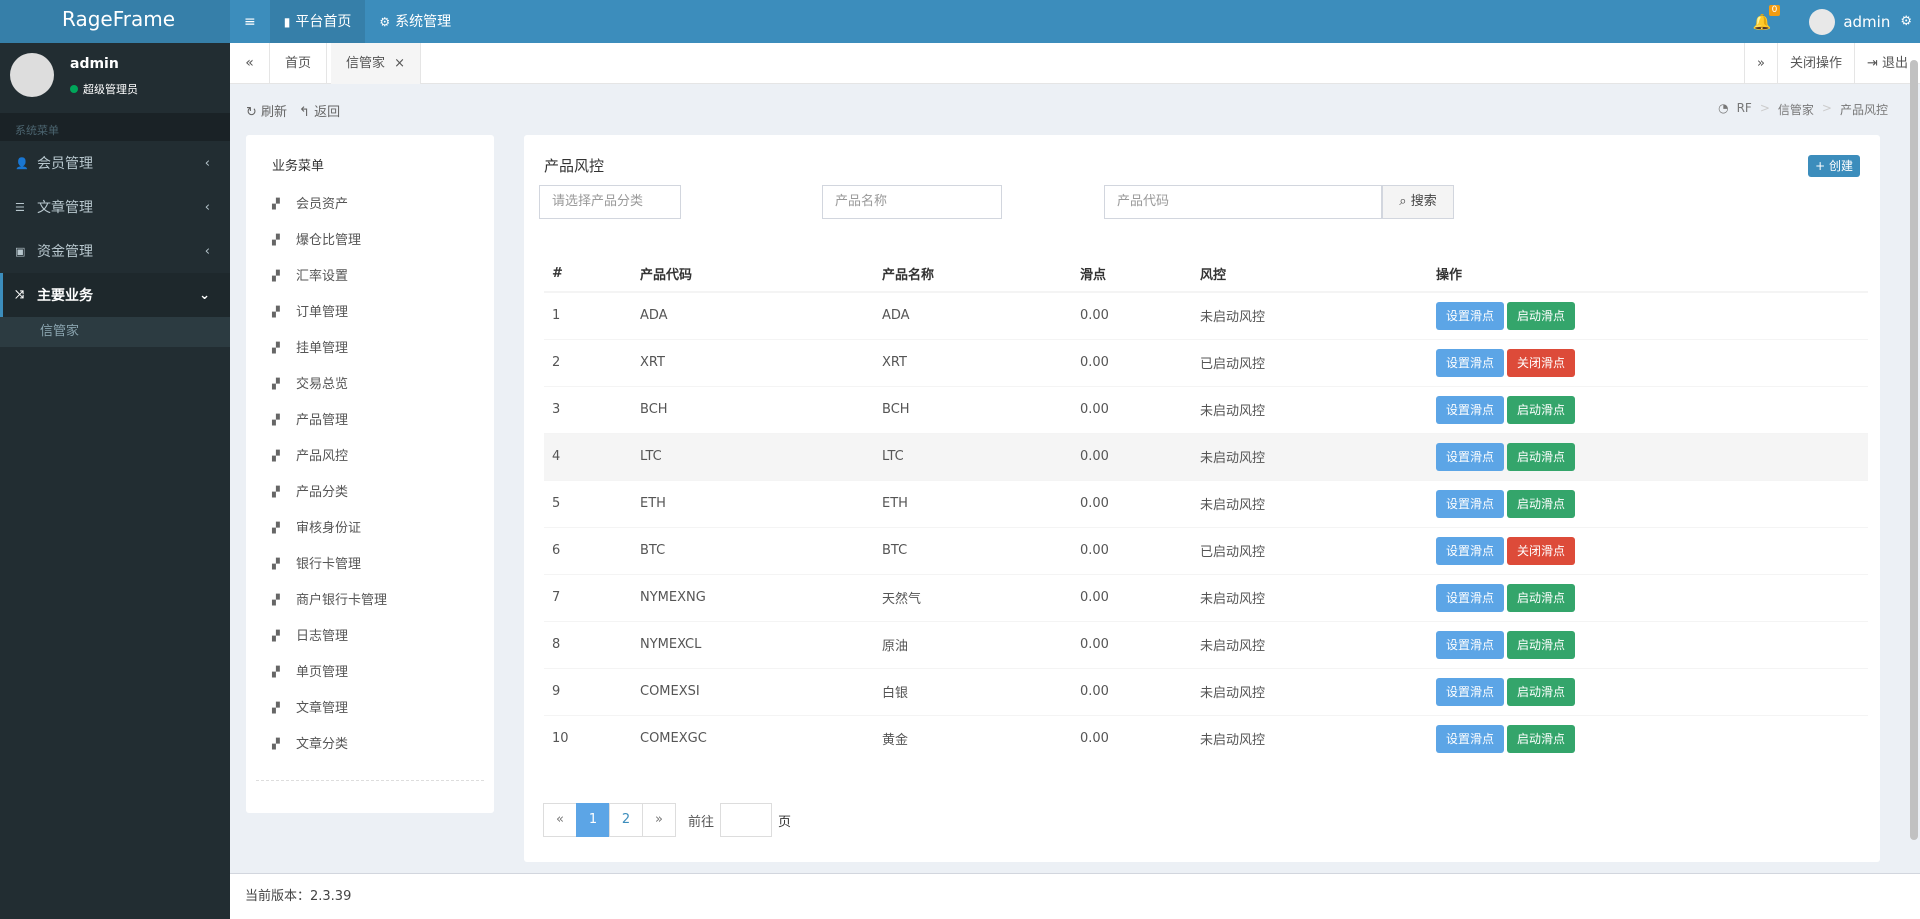  What do you see at coordinates (376, 63) in the screenshot?
I see `tab-xinguanjia: 信管家 ×` at bounding box center [376, 63].